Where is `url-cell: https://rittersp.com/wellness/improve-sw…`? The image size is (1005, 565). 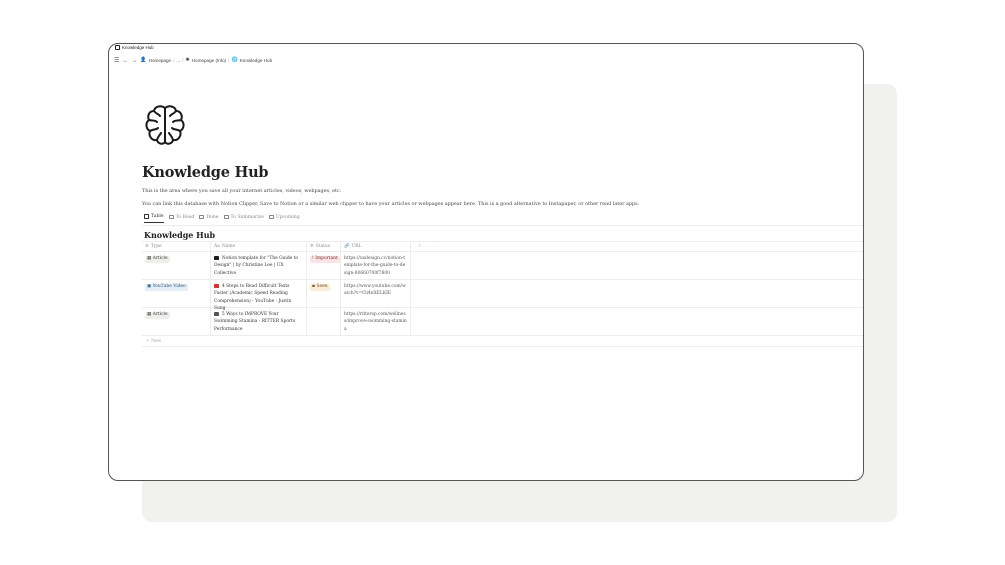
url-cell: https://rittersp.com/wellness/improve-sw… is located at coordinates (376, 321).